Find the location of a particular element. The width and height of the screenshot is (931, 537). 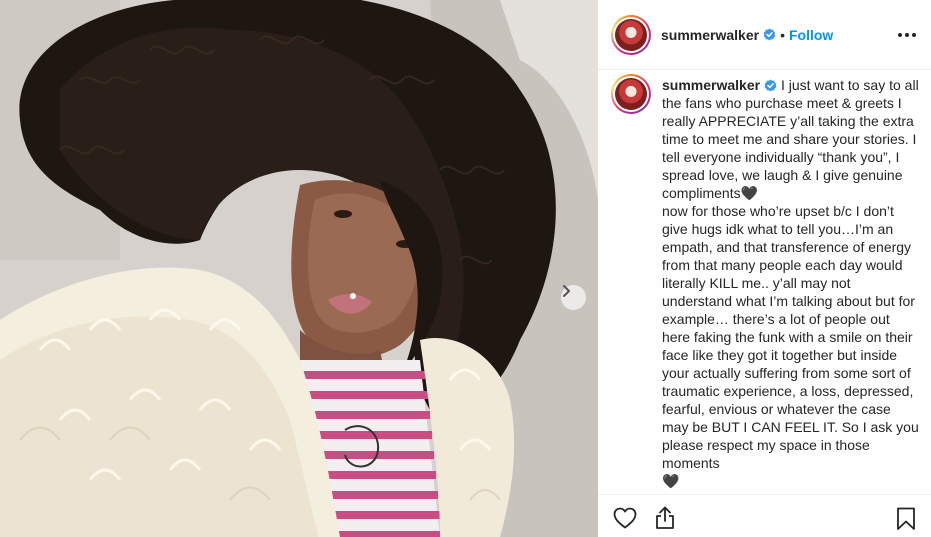

action-bar is located at coordinates (764, 515).